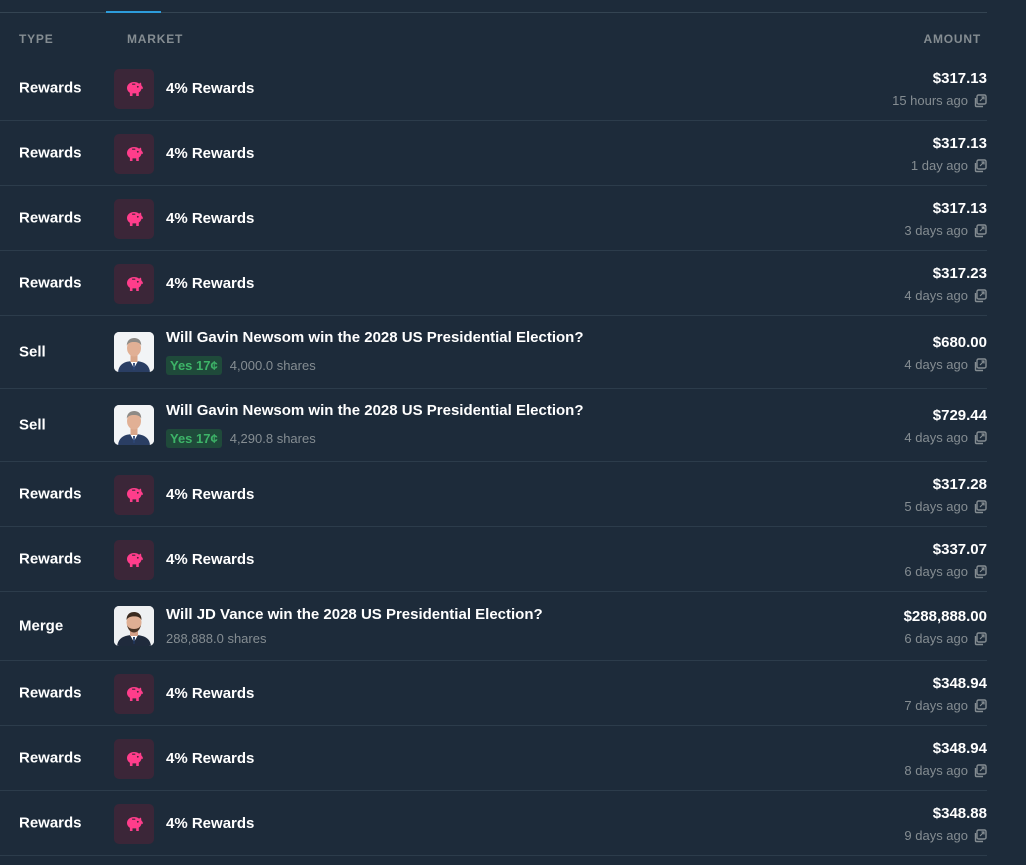  I want to click on timestamp-text: 8 days ago, so click(936, 770).